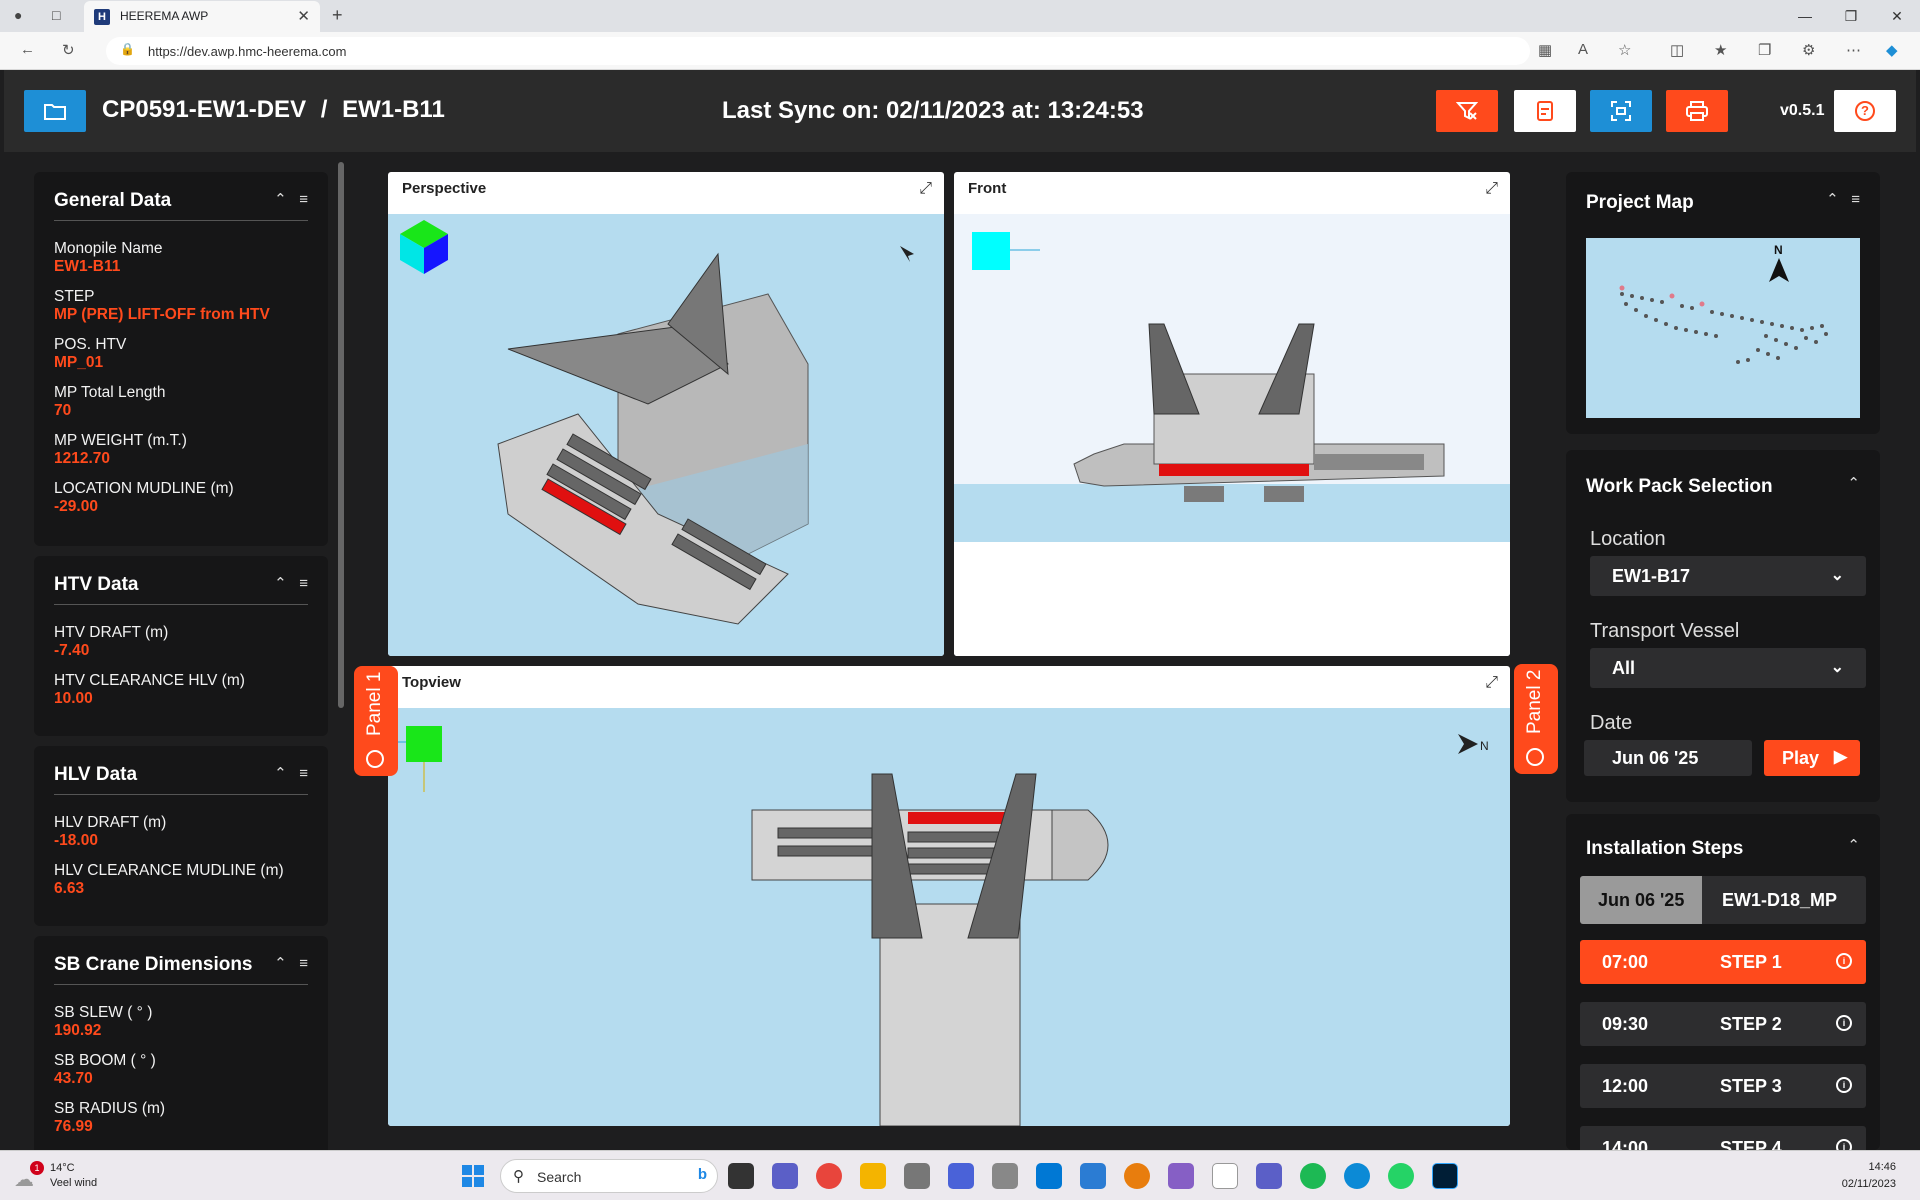 The height and width of the screenshot is (1200, 1920). What do you see at coordinates (113, 200) in the screenshot?
I see `general-data-title: General Data` at bounding box center [113, 200].